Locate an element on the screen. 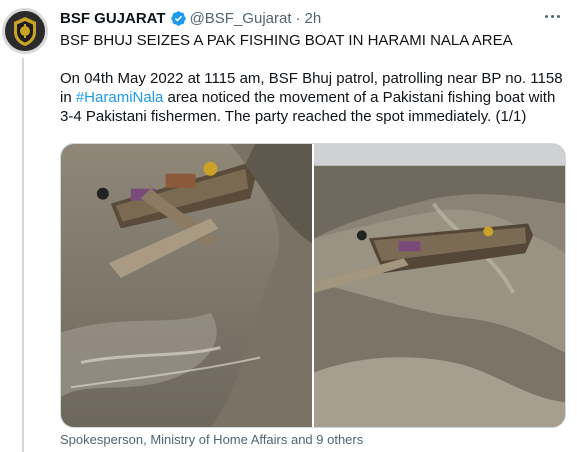 The width and height of the screenshot is (577, 452). more-options-icon is located at coordinates (552, 16).